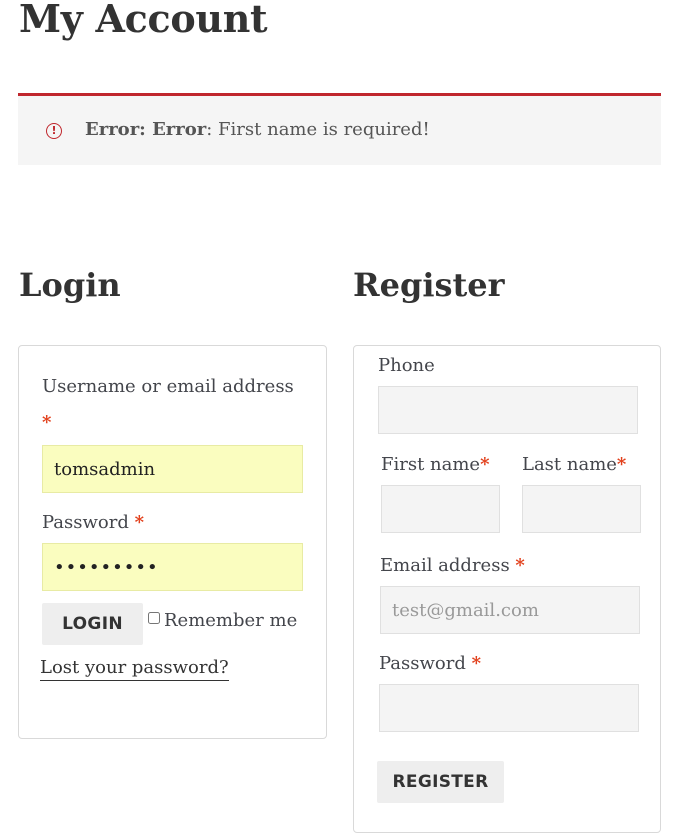 Image resolution: width=679 pixels, height=839 pixels. I want to click on email-required-marker: *, so click(520, 565).